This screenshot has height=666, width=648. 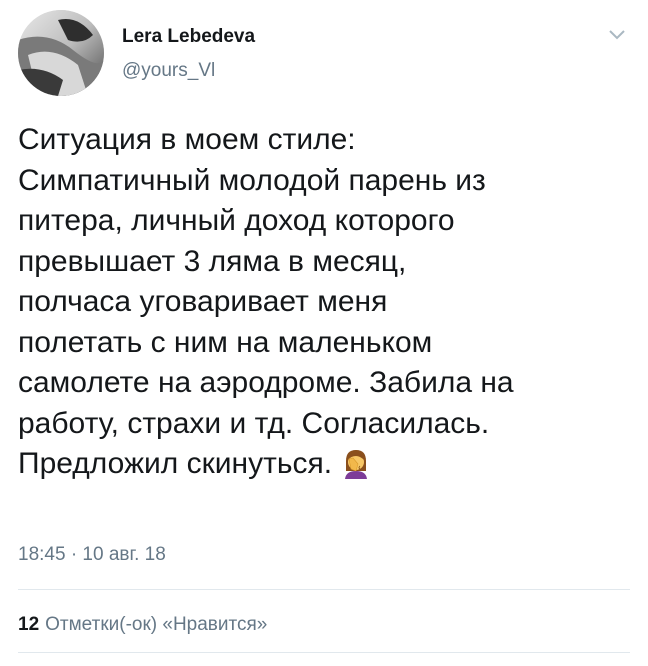 I want to click on author-name: Lera Lebedeva, so click(x=188, y=37).